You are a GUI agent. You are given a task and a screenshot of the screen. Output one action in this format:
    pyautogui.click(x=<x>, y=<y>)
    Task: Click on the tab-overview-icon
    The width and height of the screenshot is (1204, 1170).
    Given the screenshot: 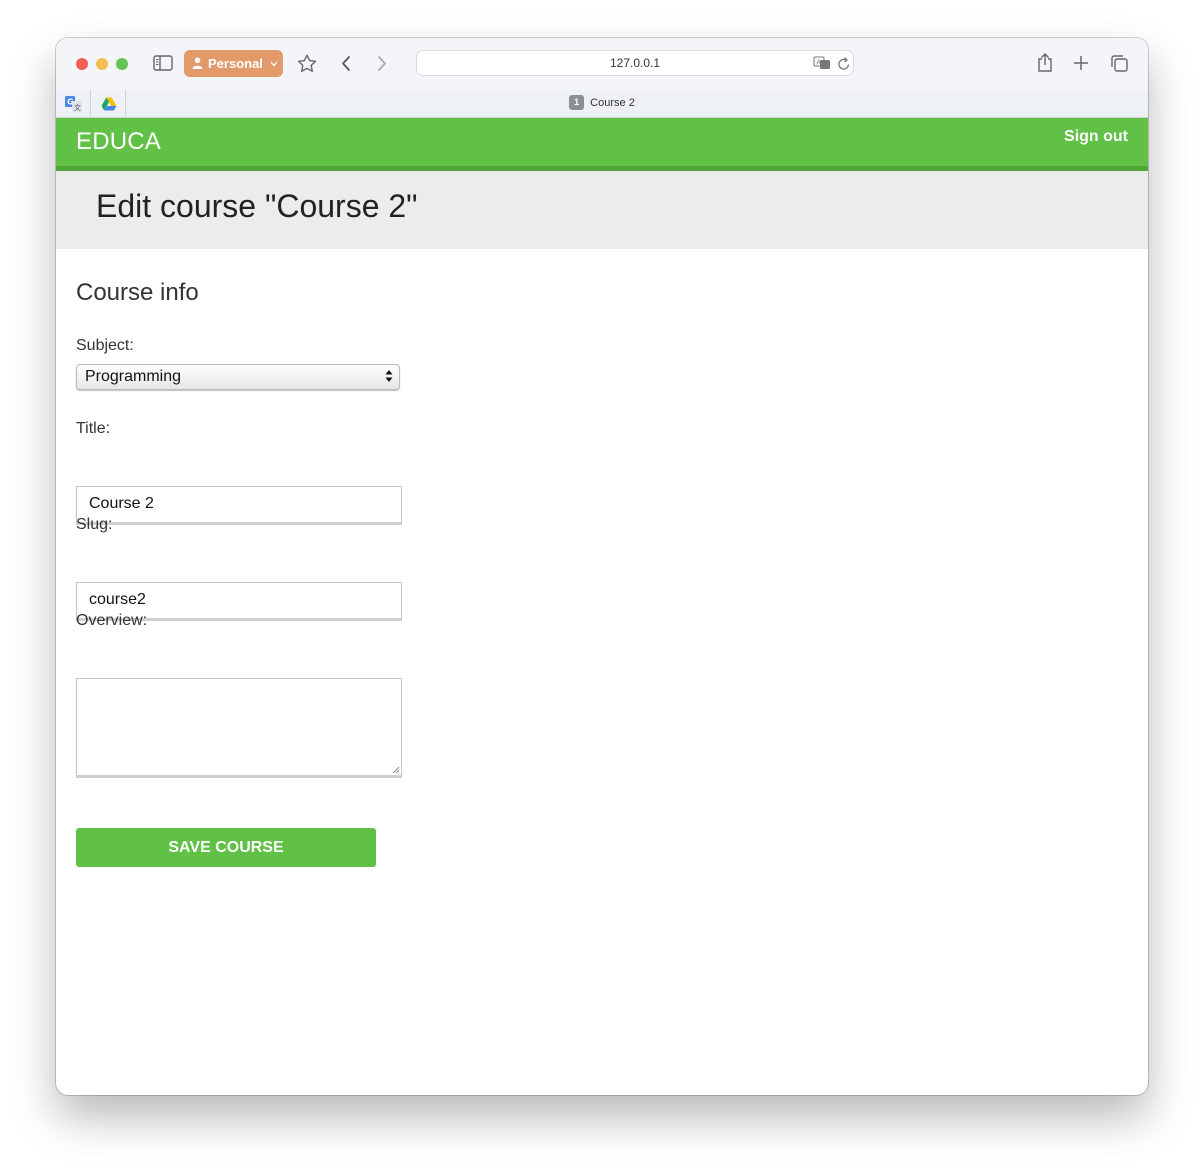 What is the action you would take?
    pyautogui.click(x=1119, y=63)
    